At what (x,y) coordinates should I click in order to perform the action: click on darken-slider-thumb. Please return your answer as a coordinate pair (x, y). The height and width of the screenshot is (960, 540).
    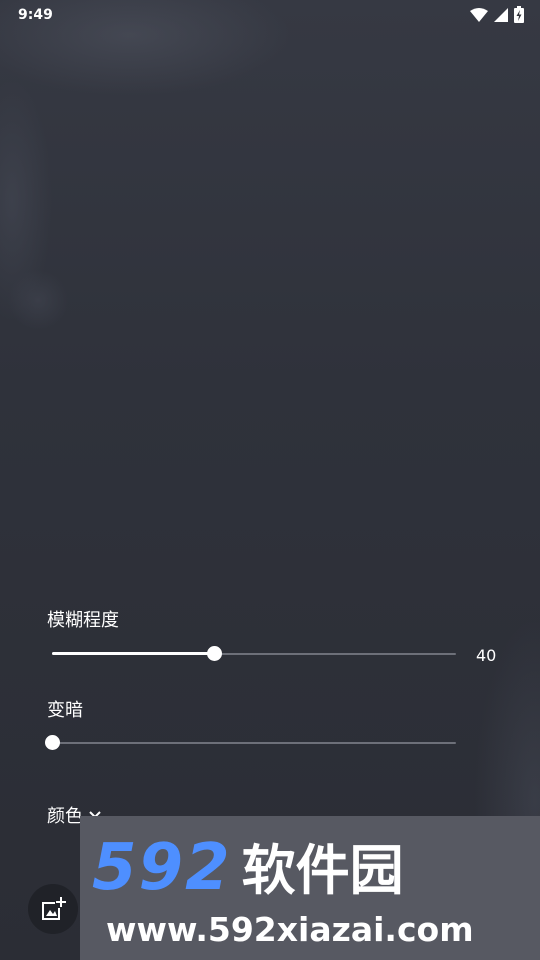
    Looking at the image, I should click on (52, 742).